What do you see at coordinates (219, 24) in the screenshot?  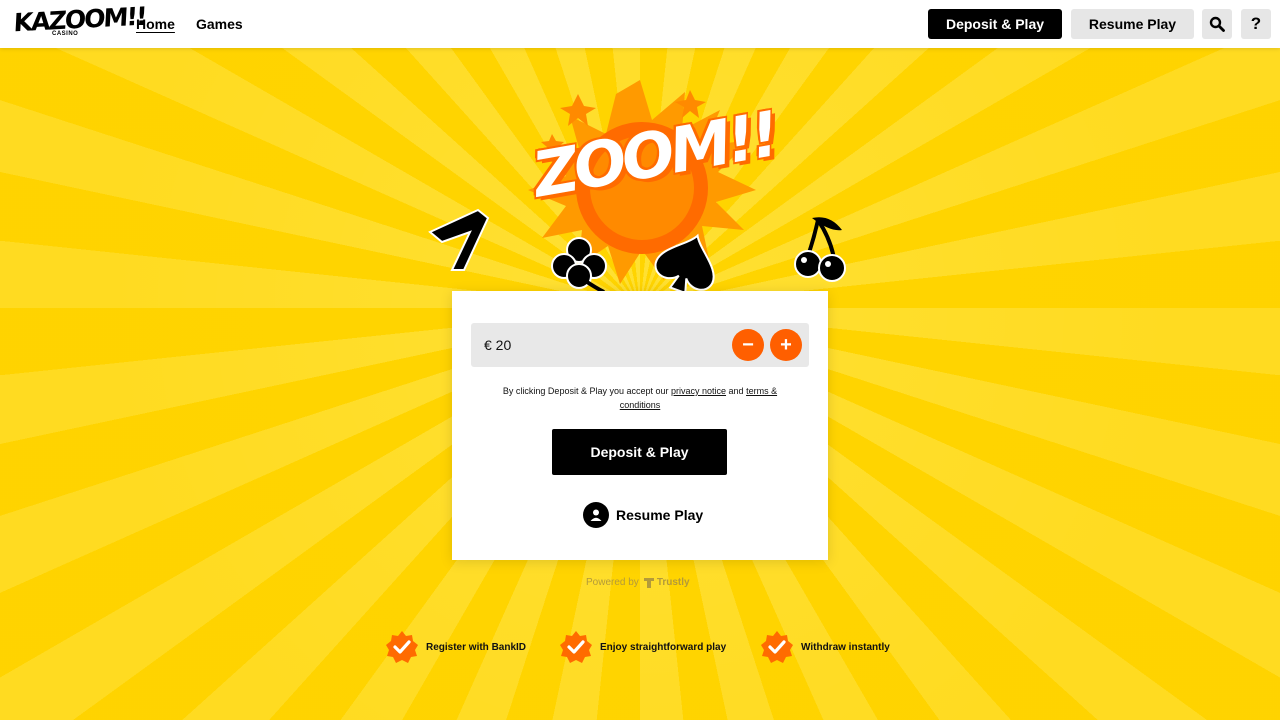 I see `nav-games-link: Games` at bounding box center [219, 24].